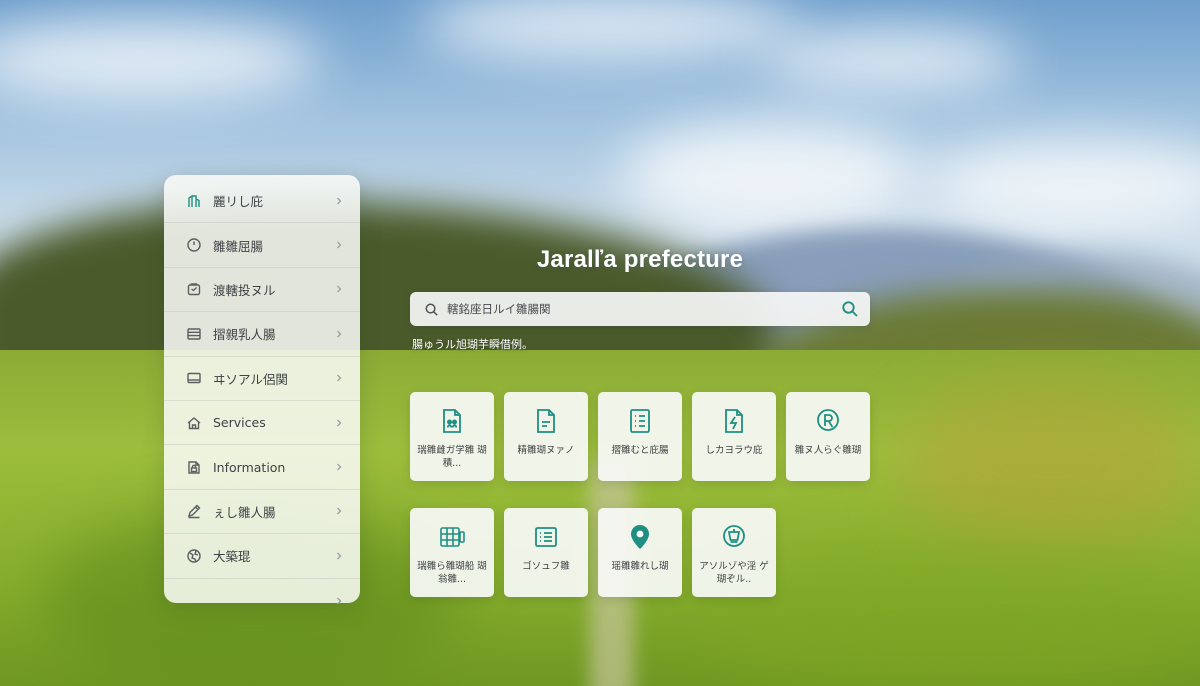 The image size is (1200, 686). I want to click on service-tile: しカヨラウ庇, so click(734, 436).